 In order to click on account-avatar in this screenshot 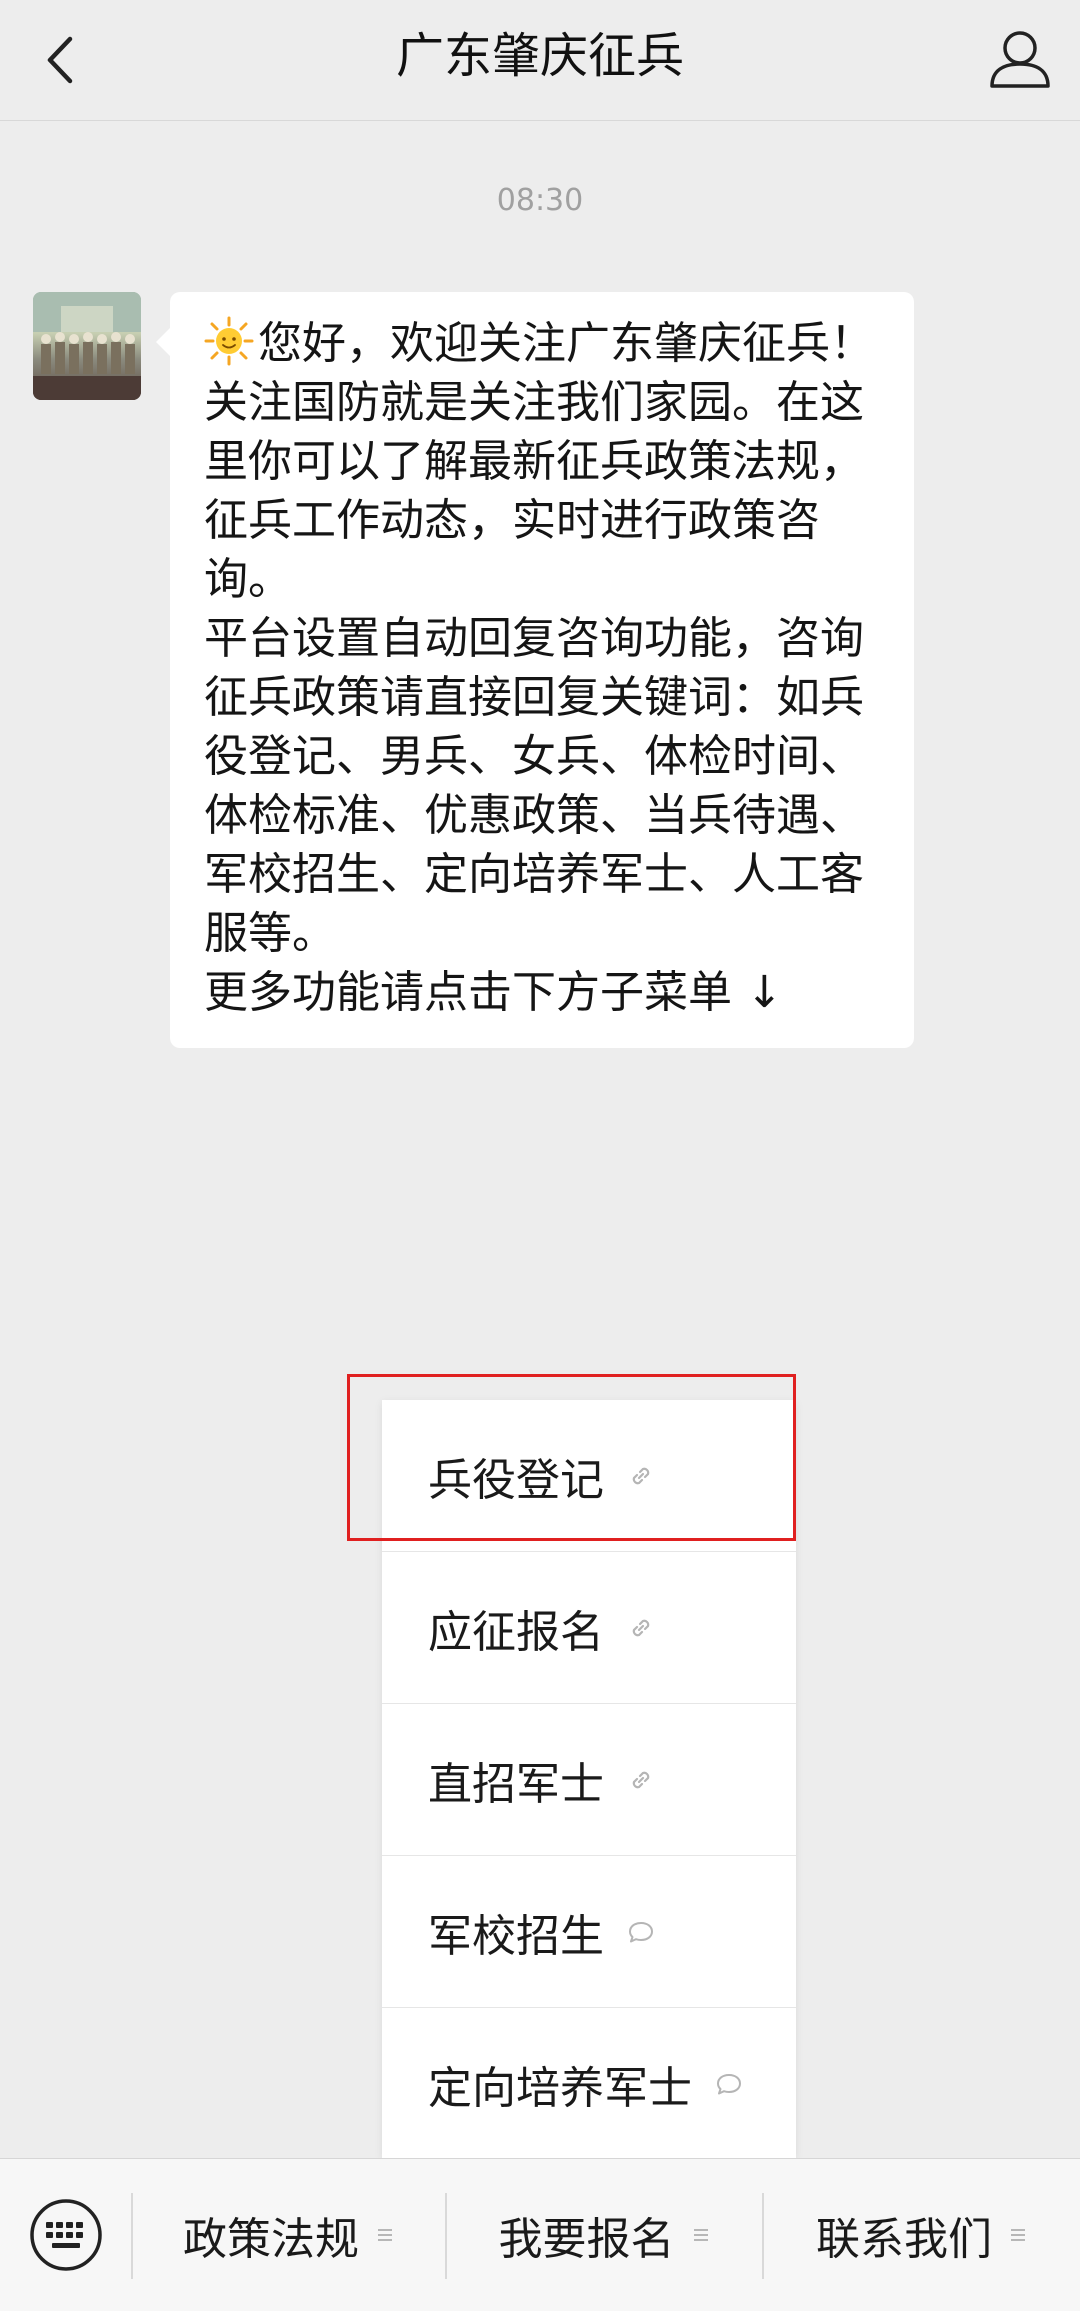, I will do `click(87, 346)`.